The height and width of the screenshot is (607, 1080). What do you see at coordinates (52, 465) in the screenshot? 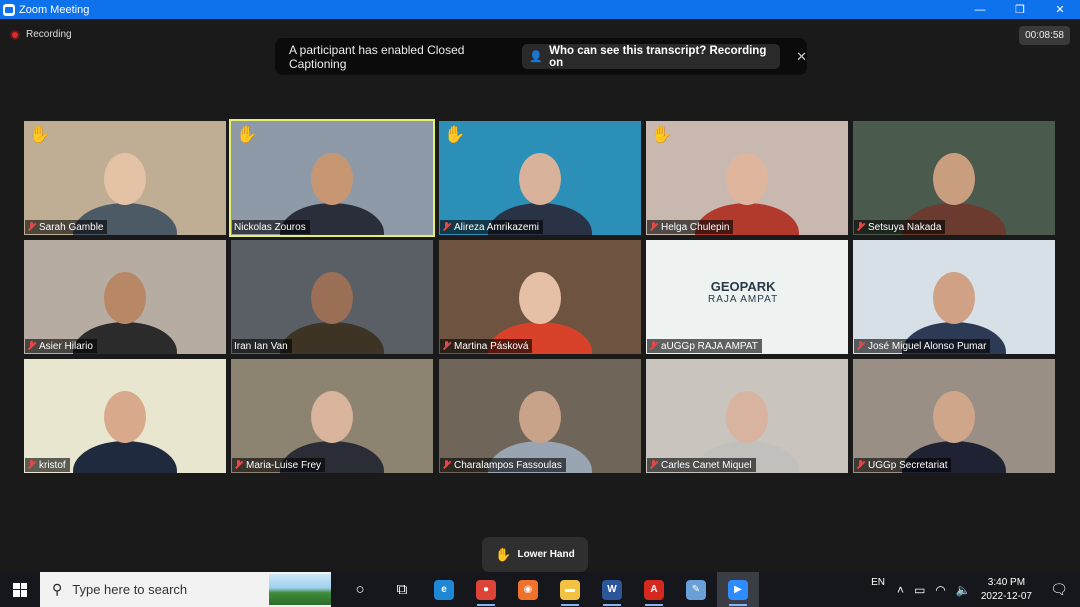
I see `participant-name: kristof` at bounding box center [52, 465].